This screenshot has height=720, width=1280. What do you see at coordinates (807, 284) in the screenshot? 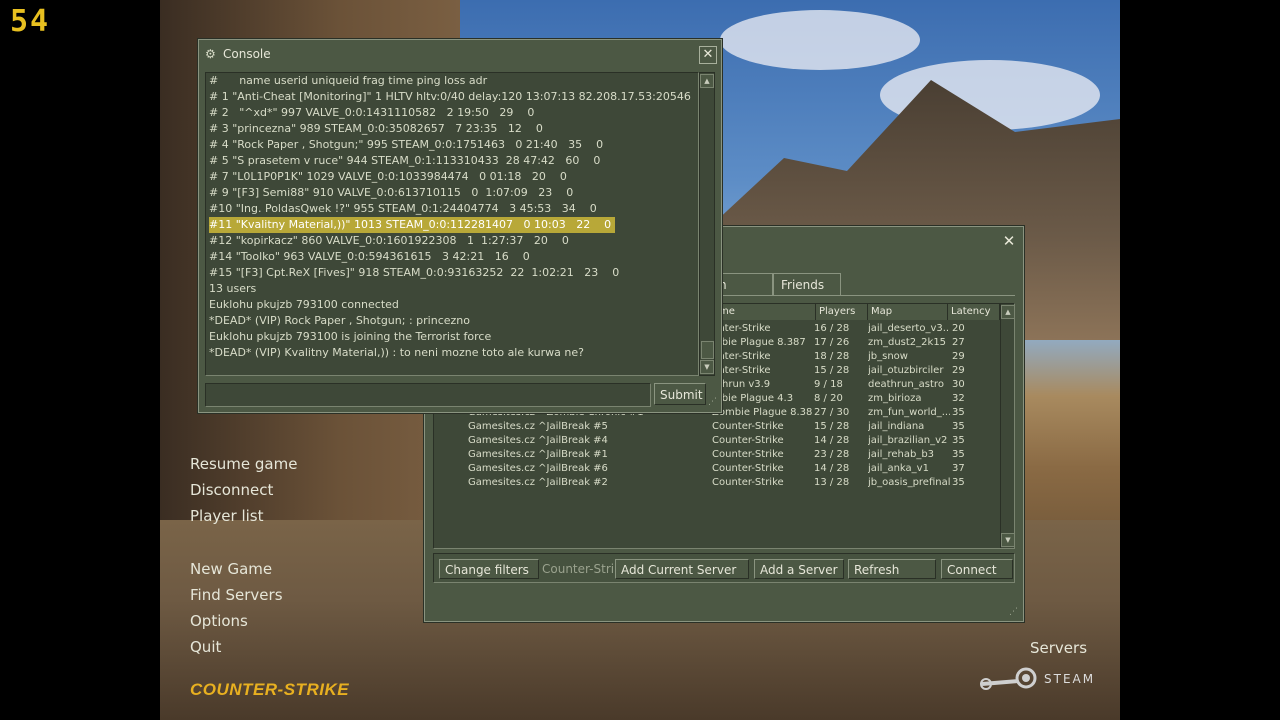
I see `tab-friends: Friends` at bounding box center [807, 284].